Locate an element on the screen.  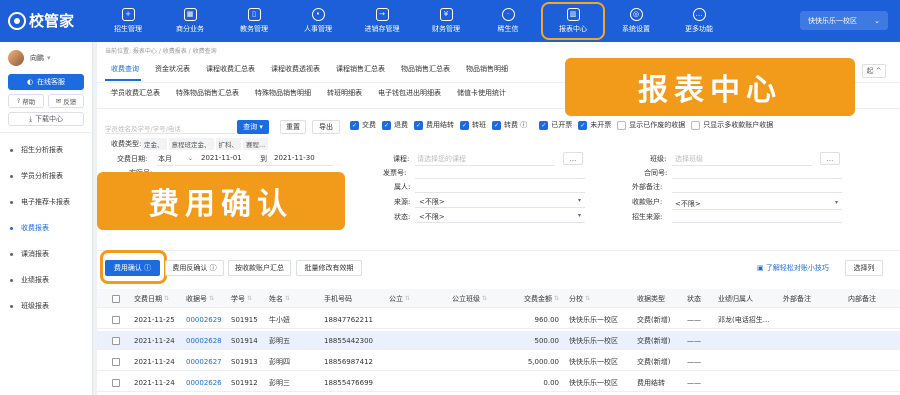
fee-reverse-confirm-button: 费用反确认 ⓘ is located at coordinates (194, 268).